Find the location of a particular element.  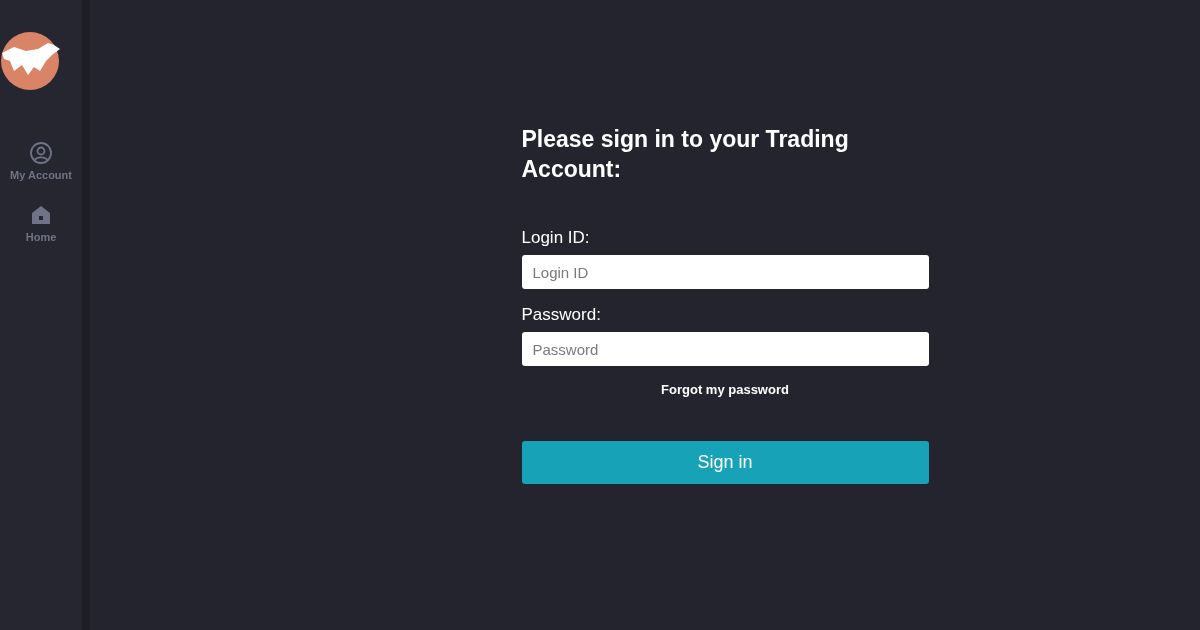

nav-item: Home is located at coordinates (41, 223).